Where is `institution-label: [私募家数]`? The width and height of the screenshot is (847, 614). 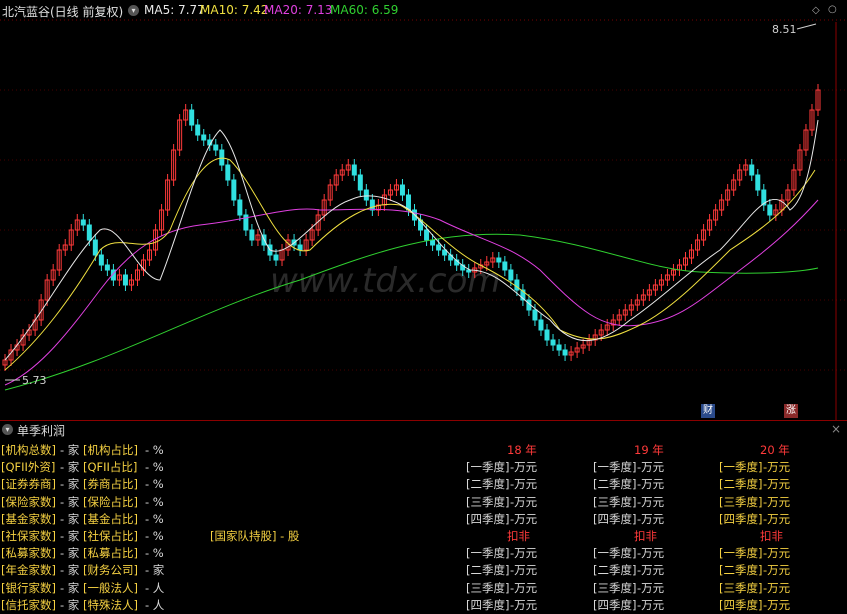 institution-label: [私募家数] is located at coordinates (28, 553).